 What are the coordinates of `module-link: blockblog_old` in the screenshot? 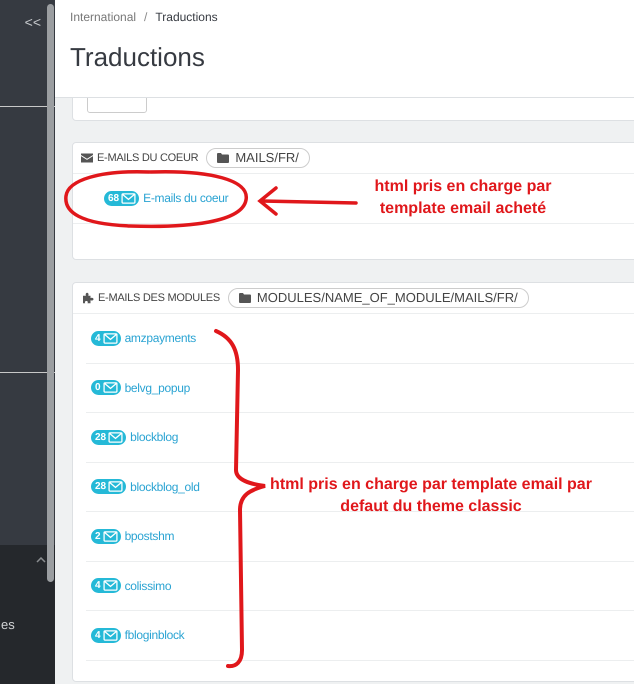 It's located at (165, 487).